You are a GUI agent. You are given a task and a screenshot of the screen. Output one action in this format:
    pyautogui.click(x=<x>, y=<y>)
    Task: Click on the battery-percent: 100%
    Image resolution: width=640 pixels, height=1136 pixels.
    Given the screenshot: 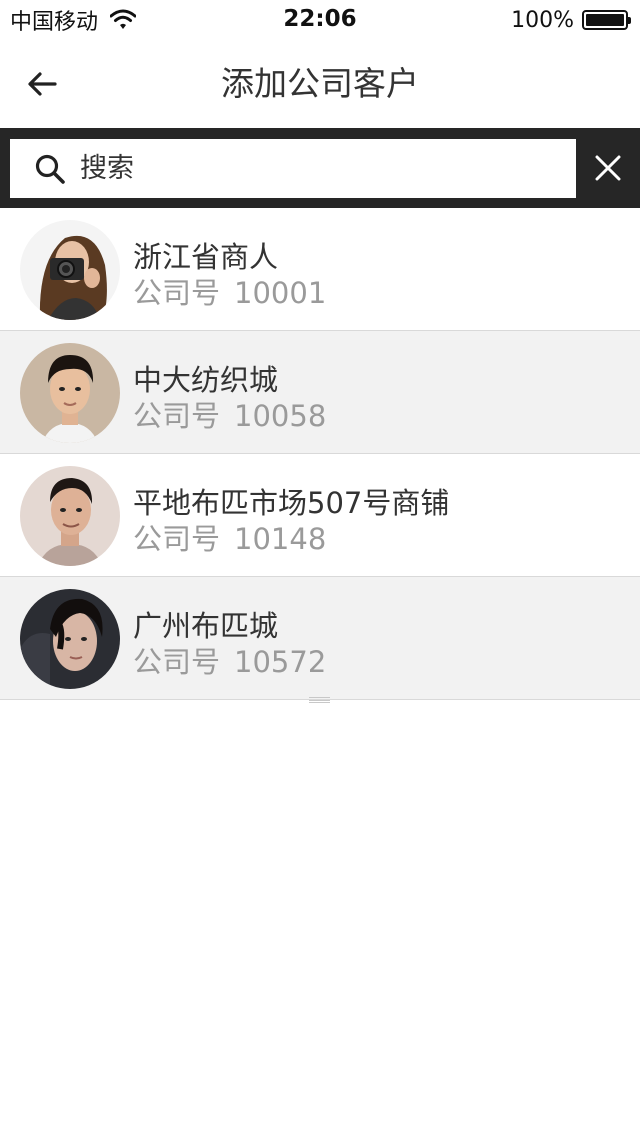 What is the action you would take?
    pyautogui.click(x=542, y=20)
    